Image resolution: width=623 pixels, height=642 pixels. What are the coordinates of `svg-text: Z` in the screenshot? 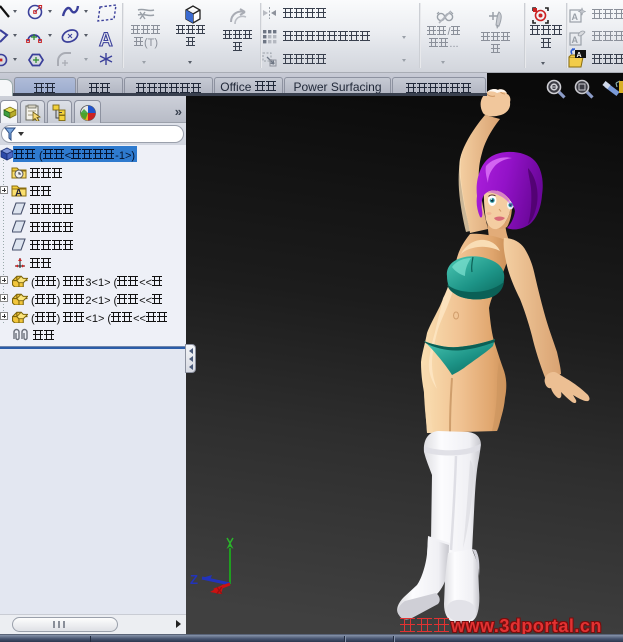 It's located at (194, 579).